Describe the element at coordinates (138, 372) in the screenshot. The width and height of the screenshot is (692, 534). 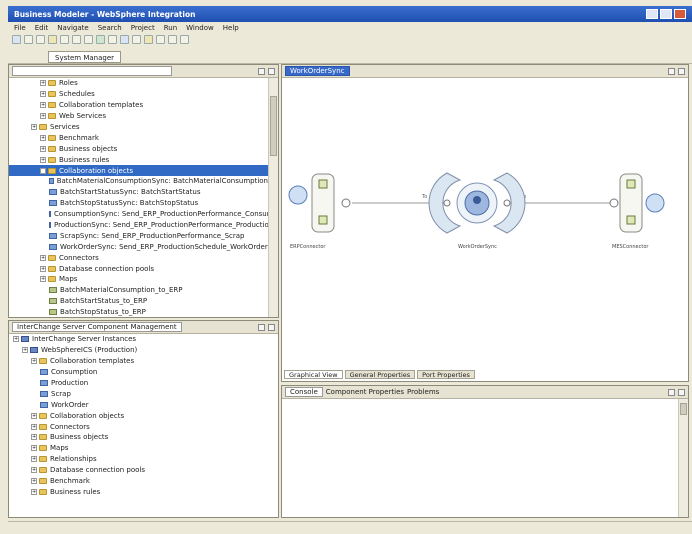
I see `tree-item: Consumption` at that location.